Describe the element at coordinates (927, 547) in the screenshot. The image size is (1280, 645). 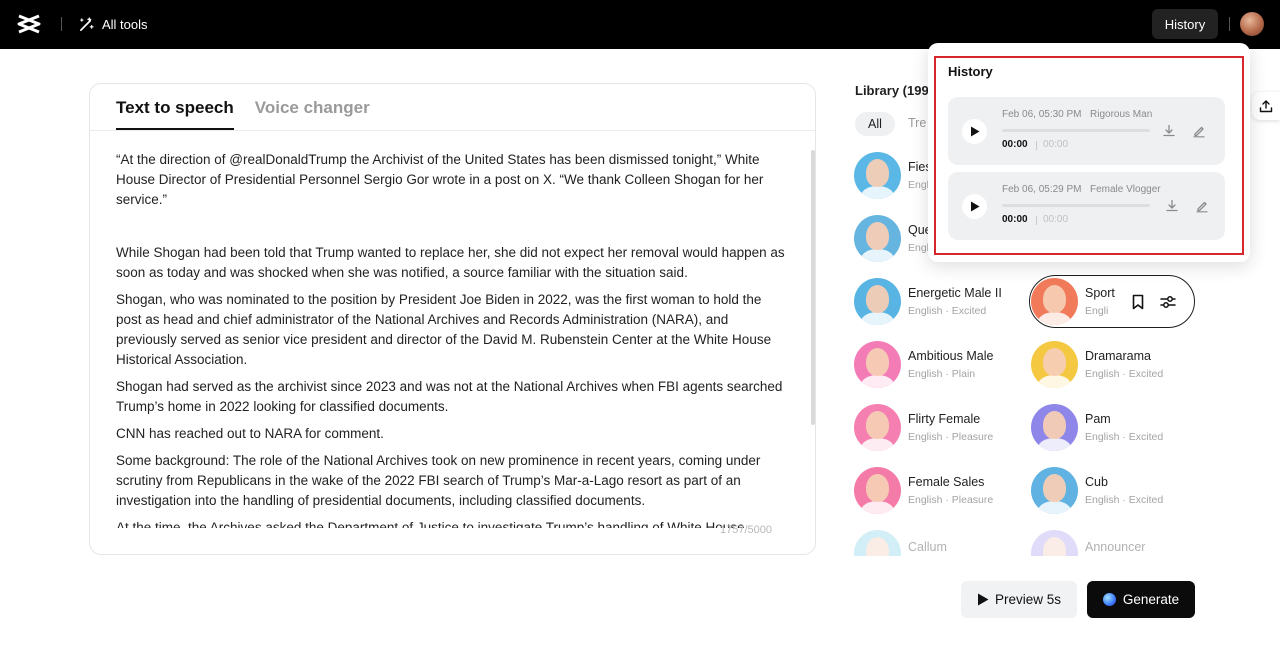
I see `voice-name: Callum` at that location.